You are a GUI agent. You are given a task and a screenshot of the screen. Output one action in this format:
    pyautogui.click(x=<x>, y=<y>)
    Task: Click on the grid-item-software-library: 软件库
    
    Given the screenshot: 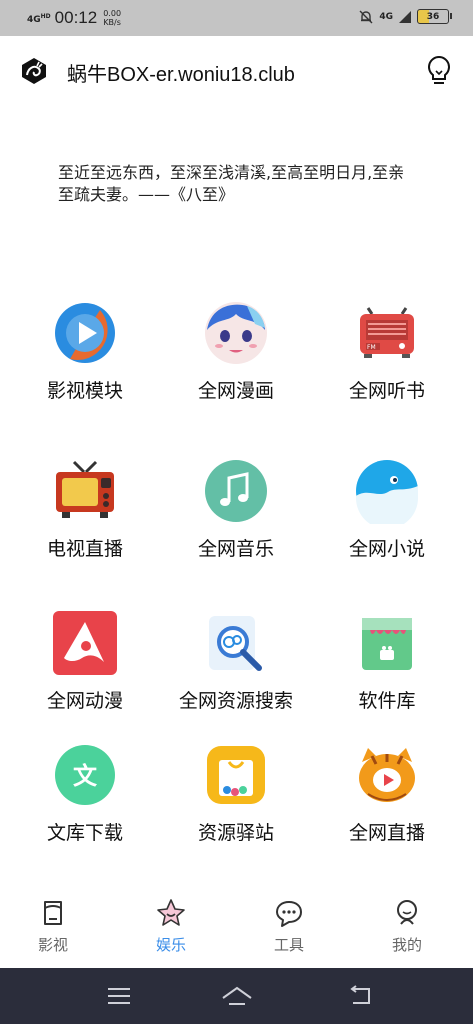 What is the action you would take?
    pyautogui.click(x=387, y=661)
    